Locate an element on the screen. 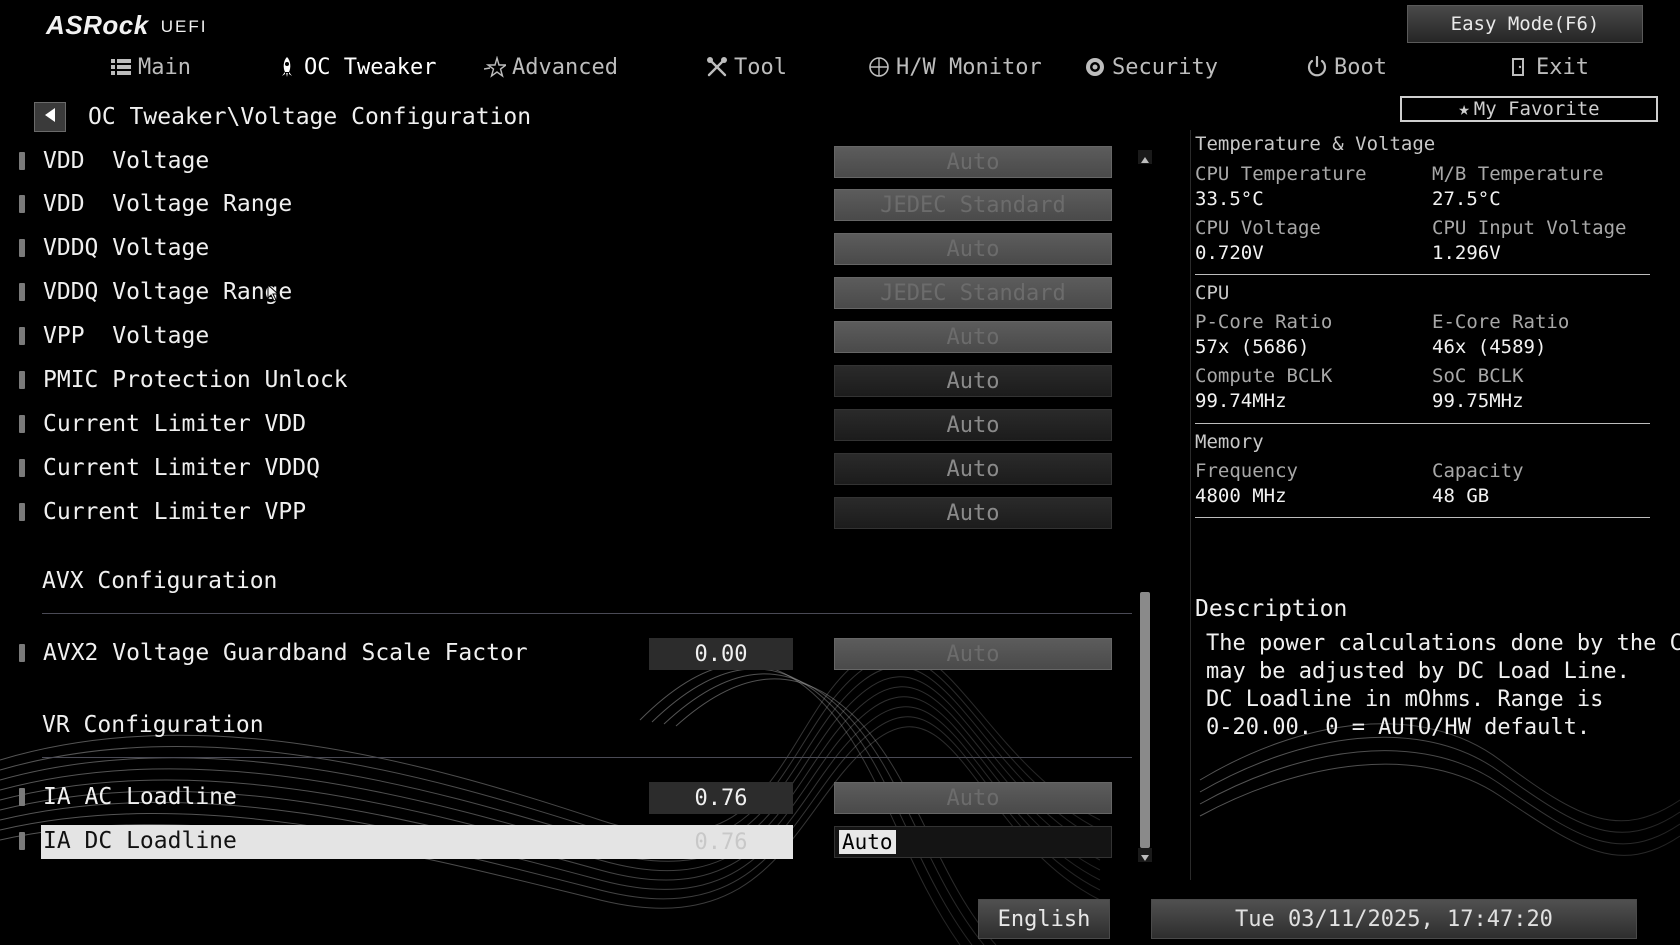 Image resolution: width=1680 pixels, height=945 pixels. memory-frequency-value: 4800 MHz is located at coordinates (1241, 496).